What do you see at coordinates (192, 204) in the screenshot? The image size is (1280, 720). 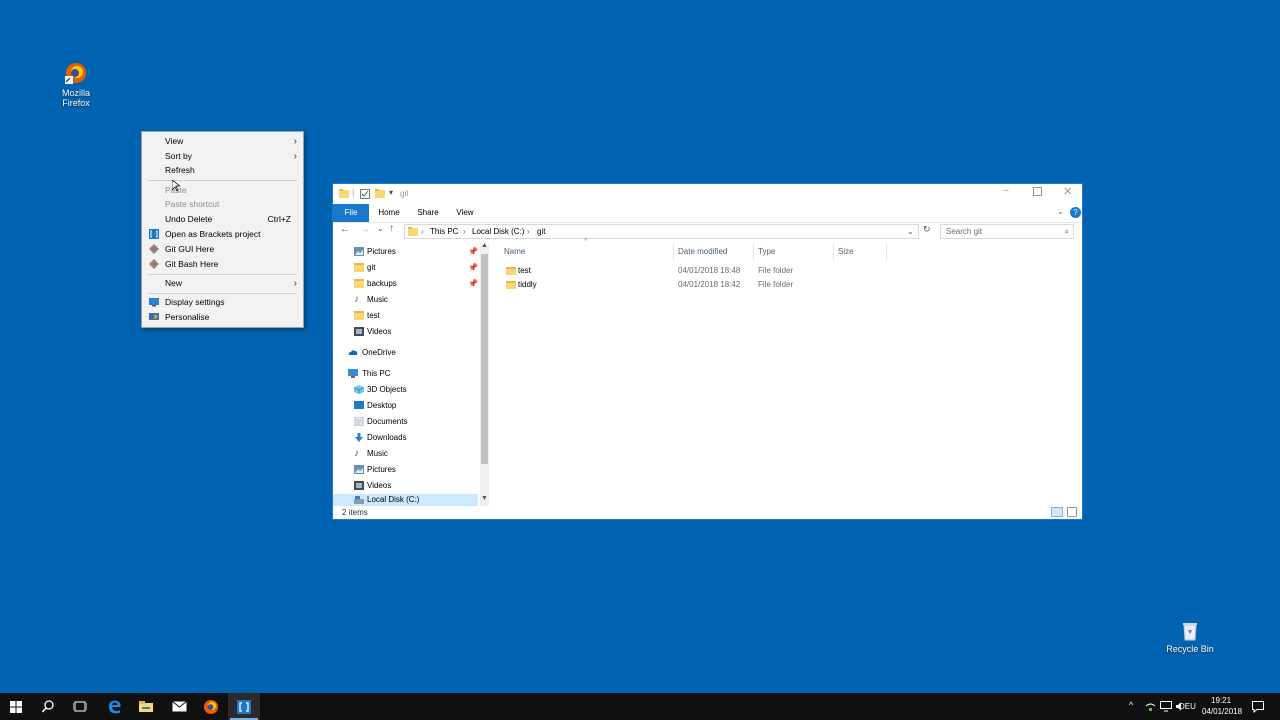 I see `menu-item-label: Paste shortcut` at bounding box center [192, 204].